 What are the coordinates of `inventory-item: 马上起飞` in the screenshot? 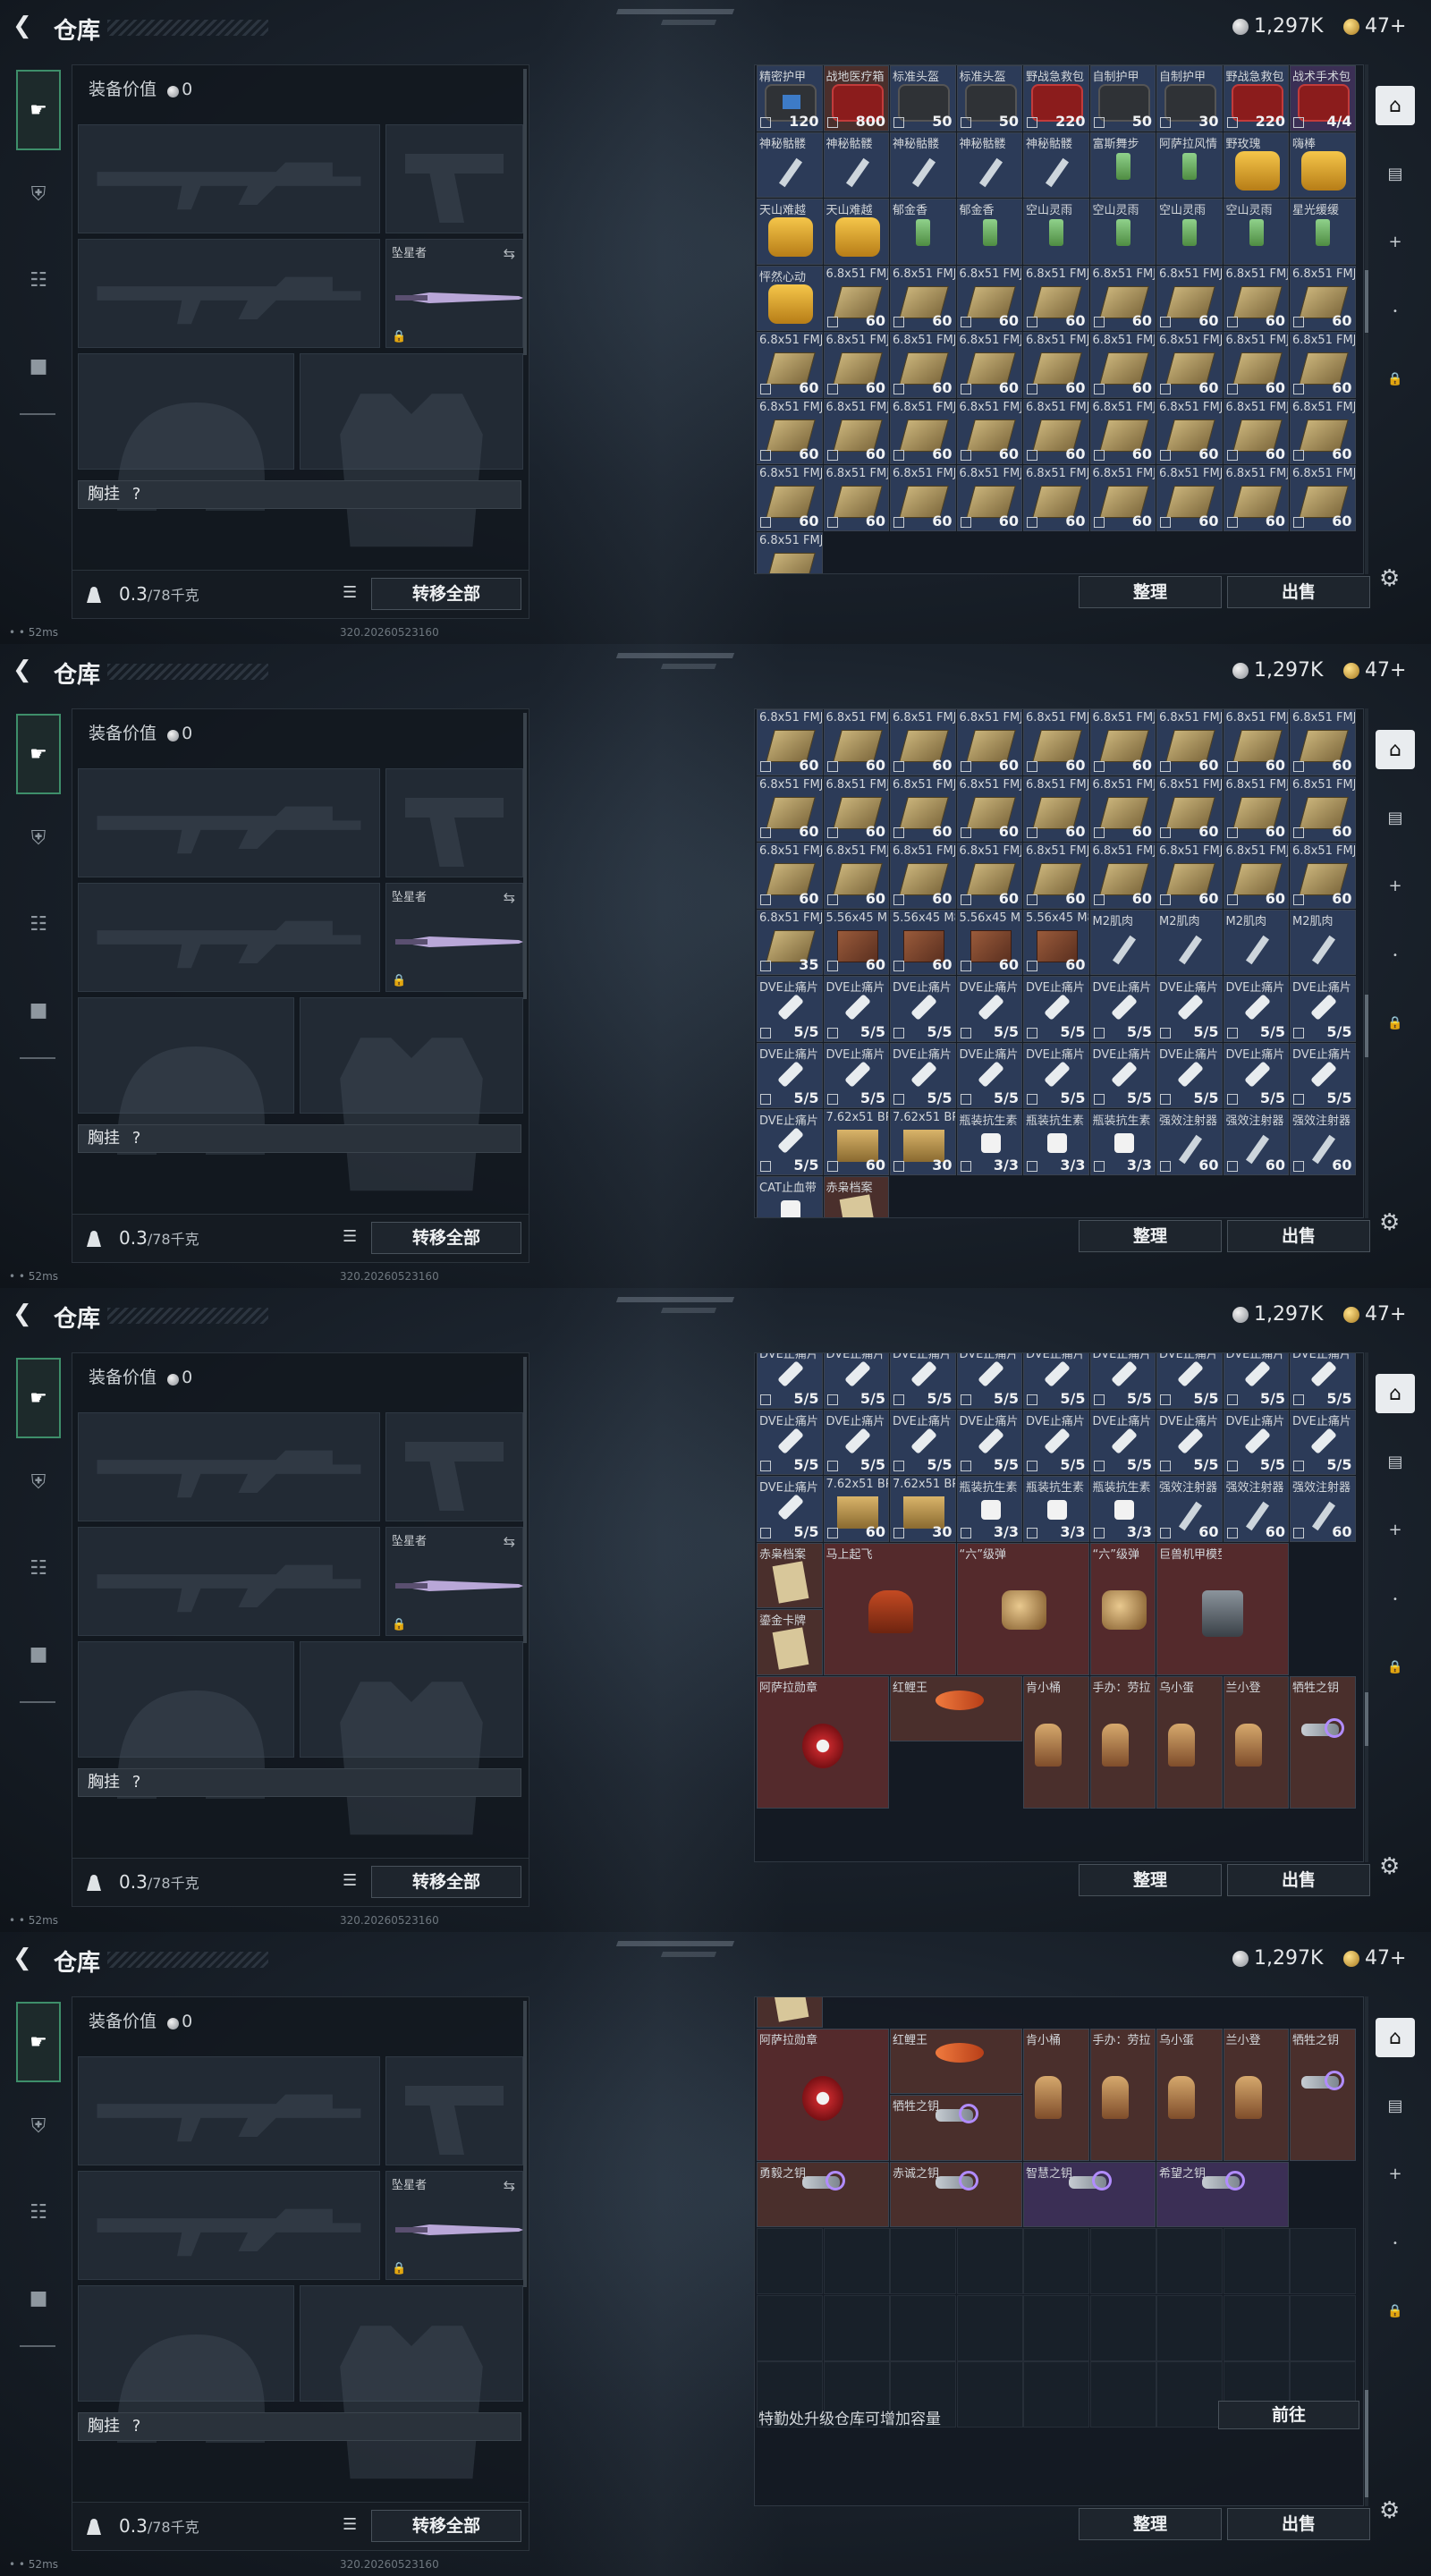 It's located at (890, 1608).